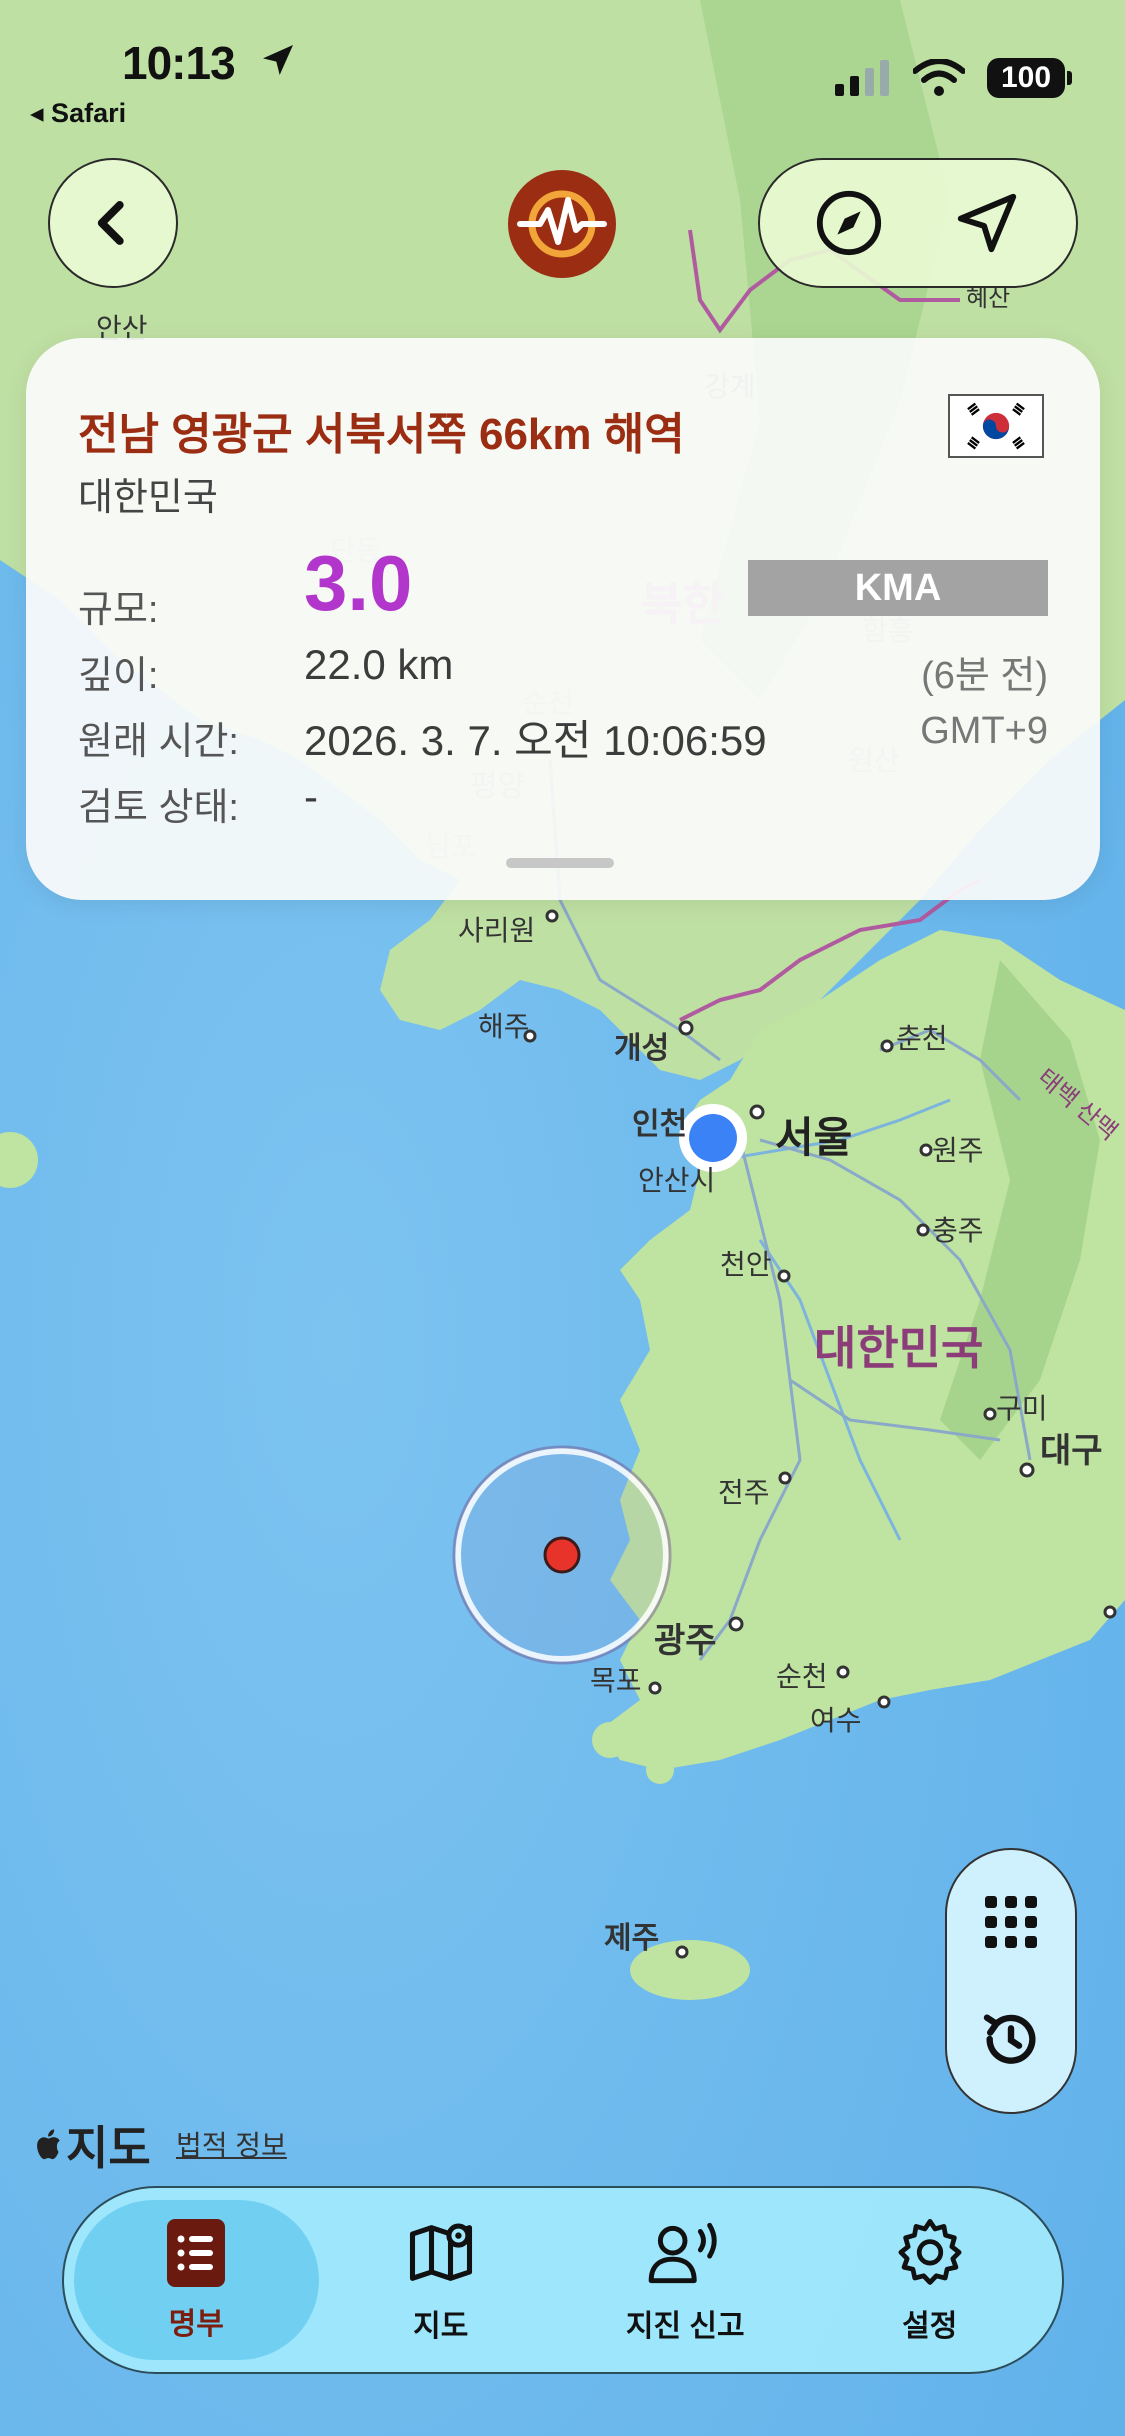 The height and width of the screenshot is (2436, 1125). Describe the element at coordinates (196, 2324) in the screenshot. I see `tab-label: 명부` at that location.